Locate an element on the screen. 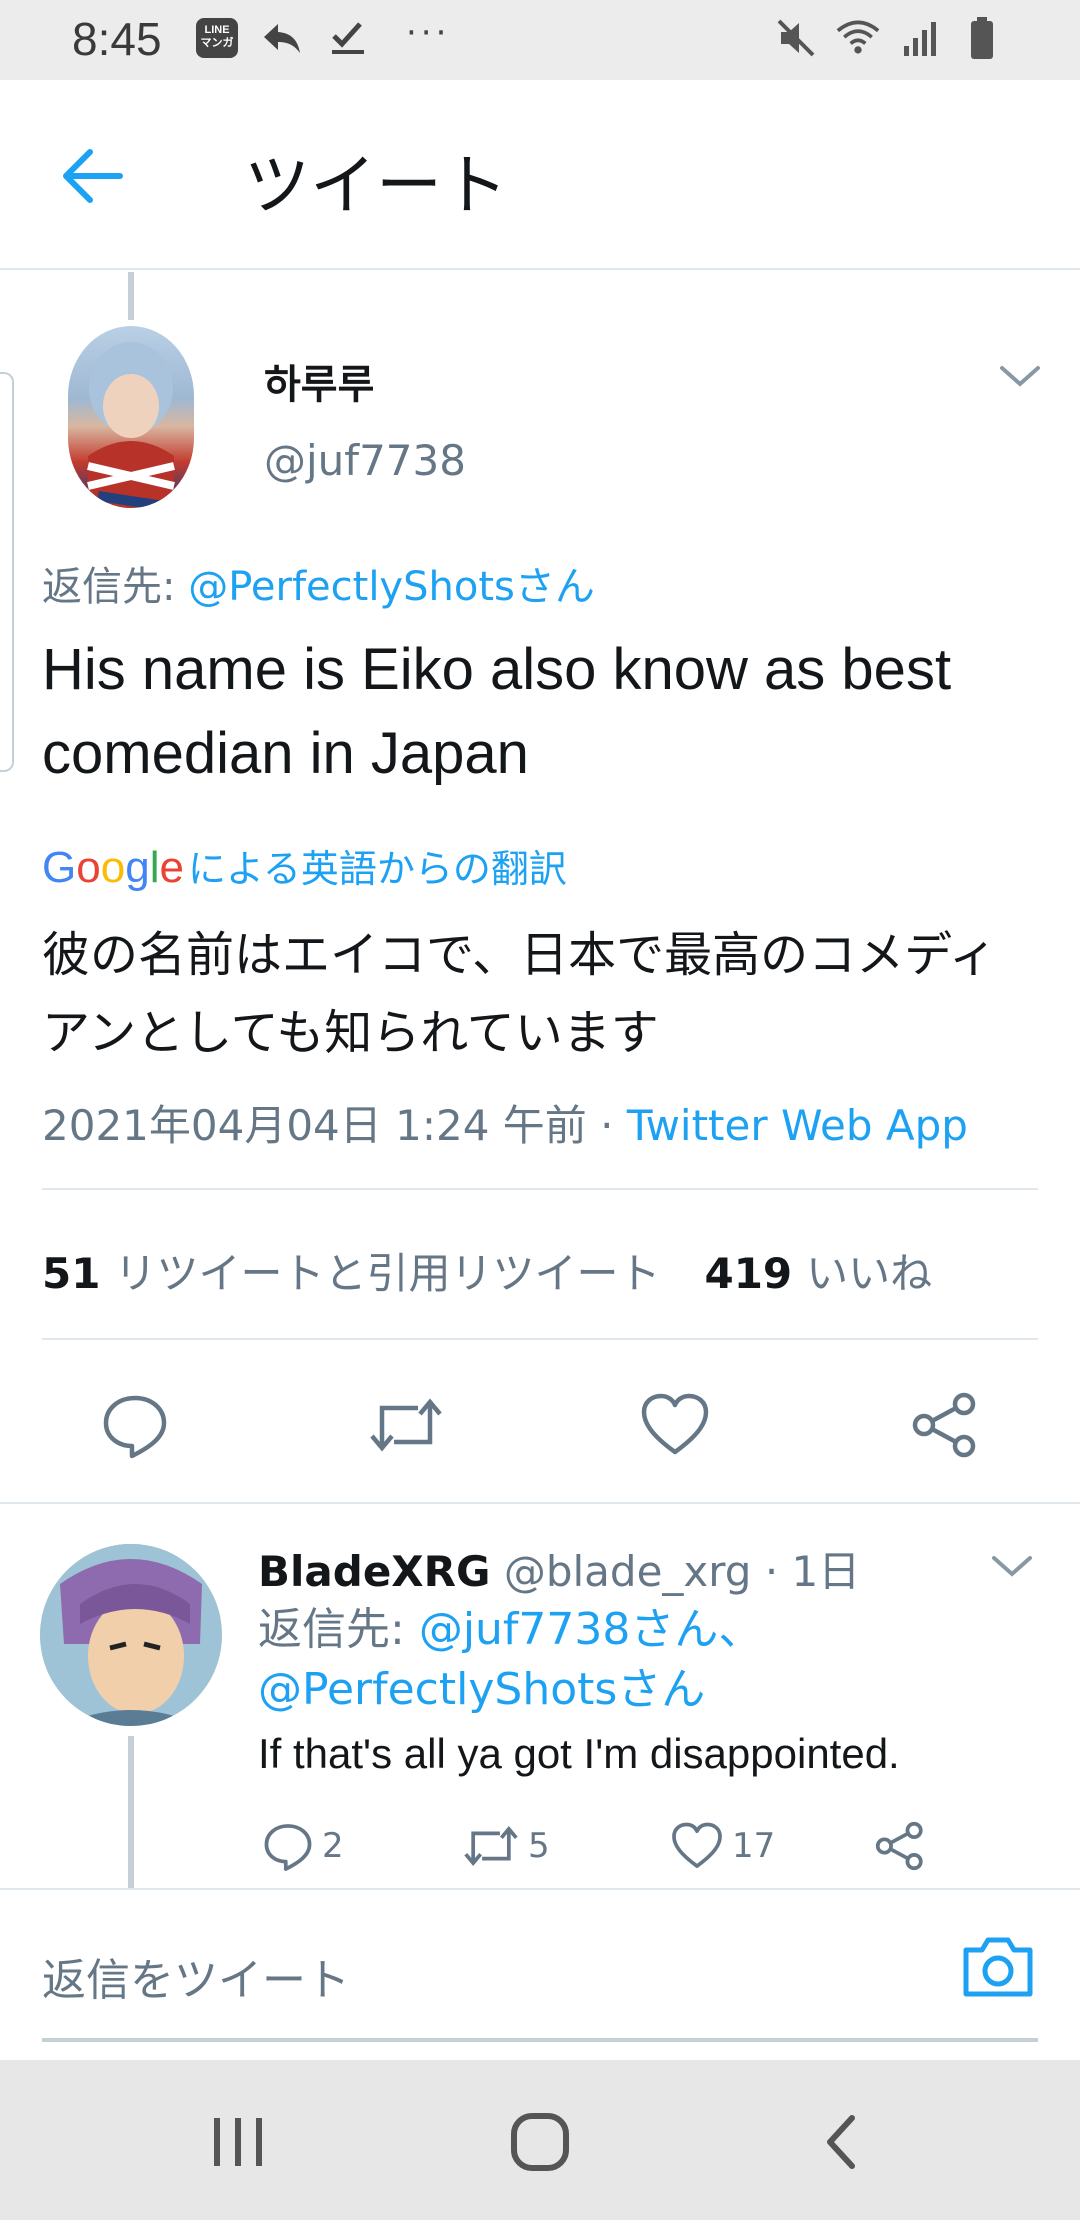 The height and width of the screenshot is (2220, 1080). camera-icon is located at coordinates (998, 1967).